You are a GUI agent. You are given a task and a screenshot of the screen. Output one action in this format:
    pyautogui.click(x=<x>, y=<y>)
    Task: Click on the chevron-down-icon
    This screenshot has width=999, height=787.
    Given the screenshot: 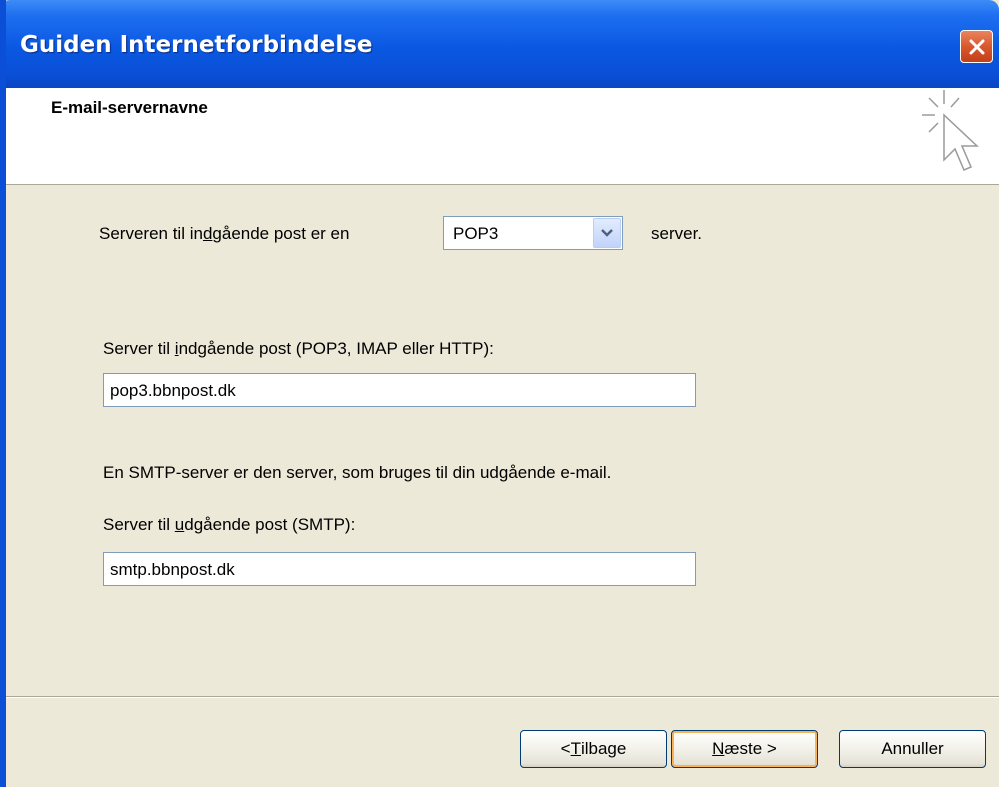 What is the action you would take?
    pyautogui.click(x=607, y=233)
    